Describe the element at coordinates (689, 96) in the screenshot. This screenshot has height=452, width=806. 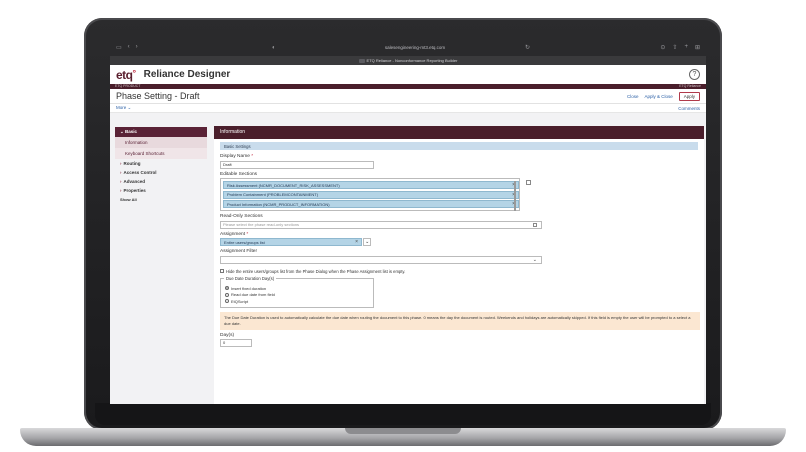
I see `apply-button: Apply` at that location.